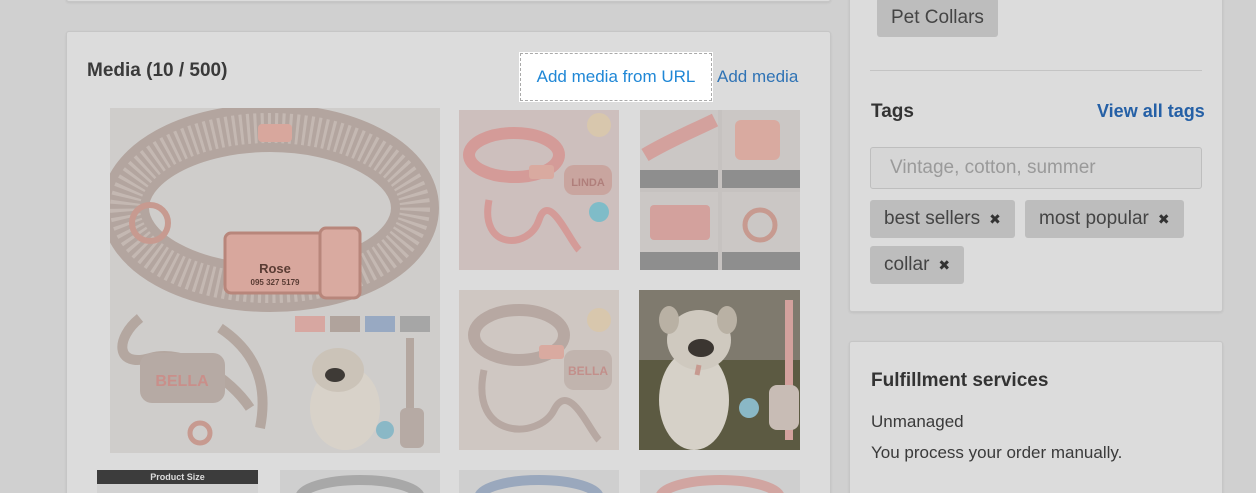 The width and height of the screenshot is (1256, 493). I want to click on tag-chip: collar ✖, so click(917, 265).